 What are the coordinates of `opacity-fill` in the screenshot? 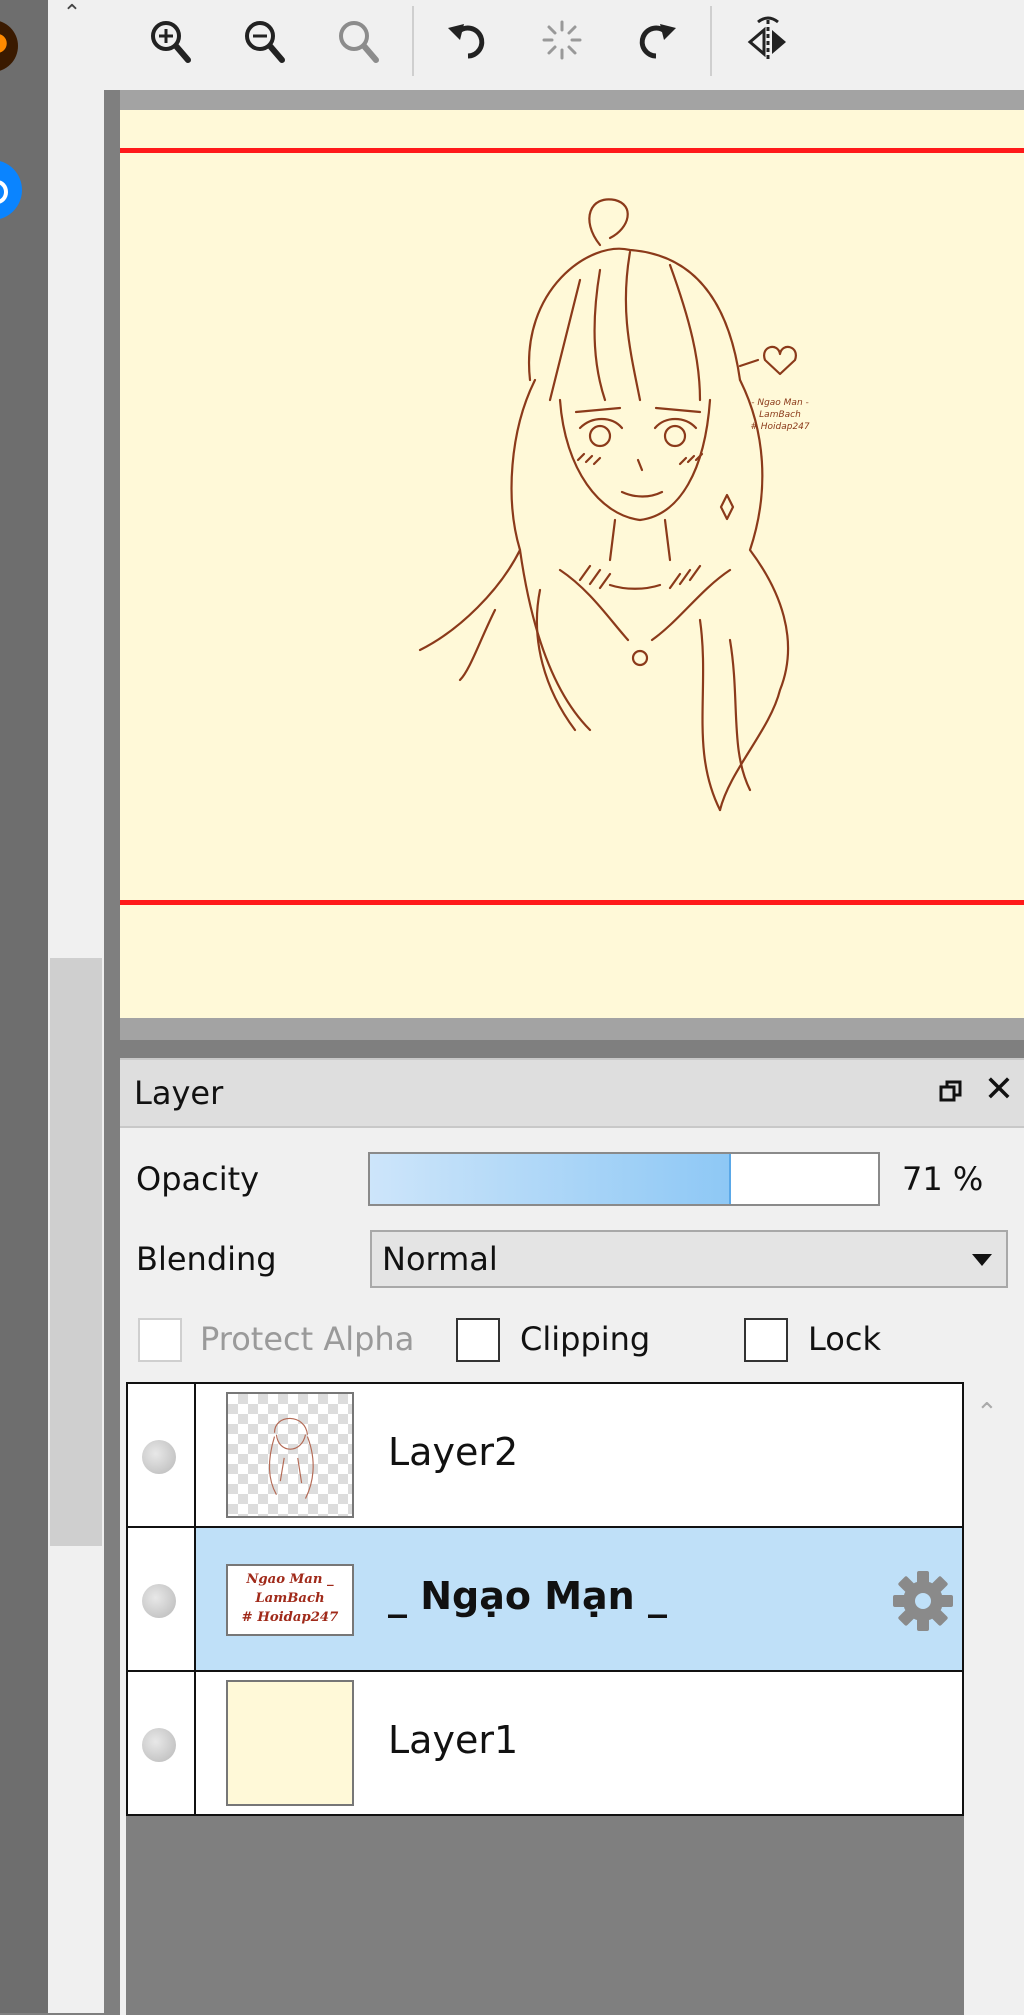 It's located at (550, 1179).